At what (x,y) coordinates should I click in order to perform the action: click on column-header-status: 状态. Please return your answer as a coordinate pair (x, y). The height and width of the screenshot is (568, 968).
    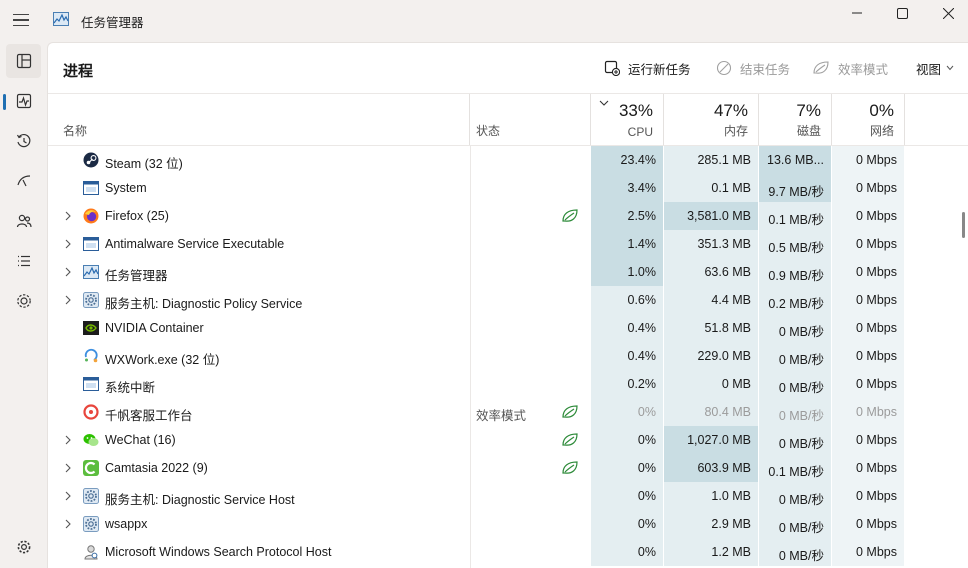
    Looking at the image, I should click on (530, 119).